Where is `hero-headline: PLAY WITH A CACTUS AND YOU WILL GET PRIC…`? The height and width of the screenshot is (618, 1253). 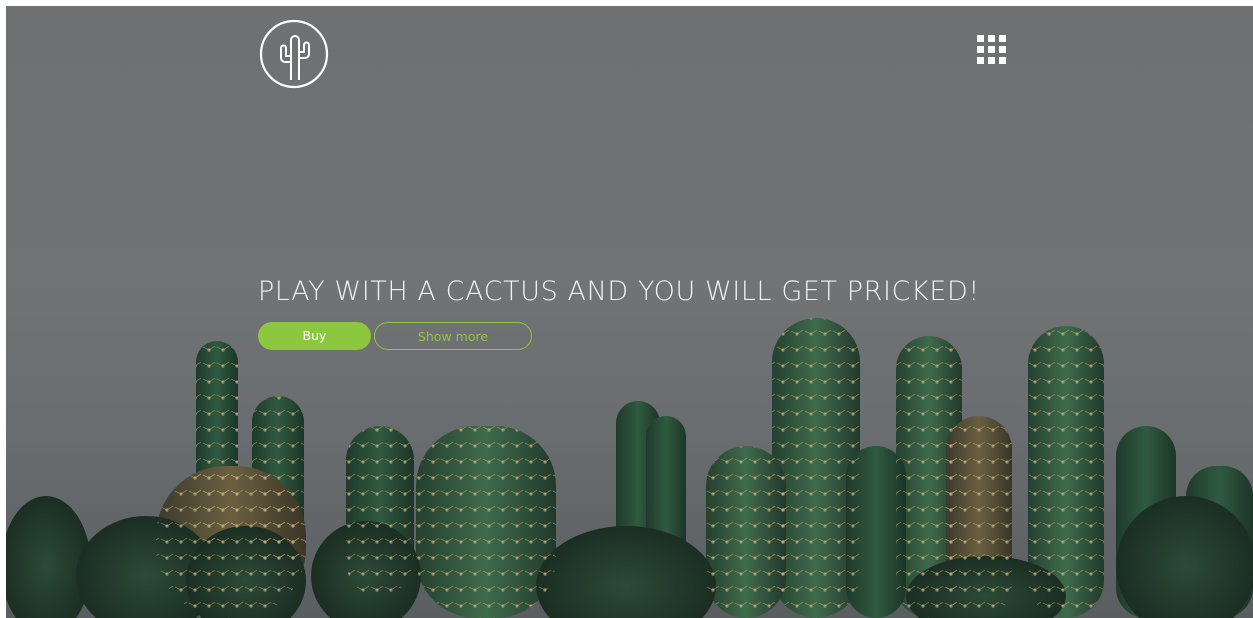 hero-headline: PLAY WITH A CACTUS AND YOU WILL GET PRIC… is located at coordinates (619, 291).